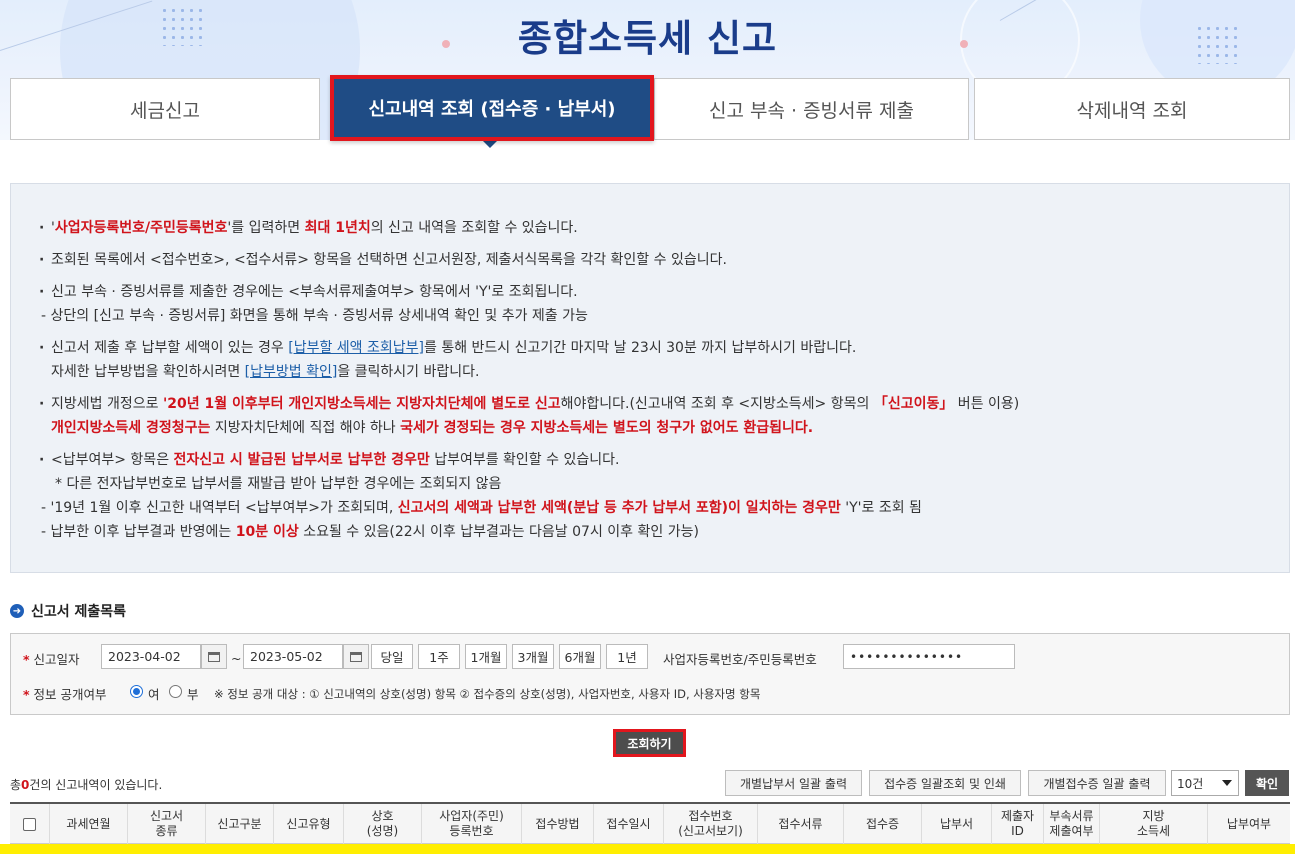 This screenshot has height=854, width=1295. I want to click on individual-receipt-print-button: 개별접수증 일괄 출력, so click(1097, 783).